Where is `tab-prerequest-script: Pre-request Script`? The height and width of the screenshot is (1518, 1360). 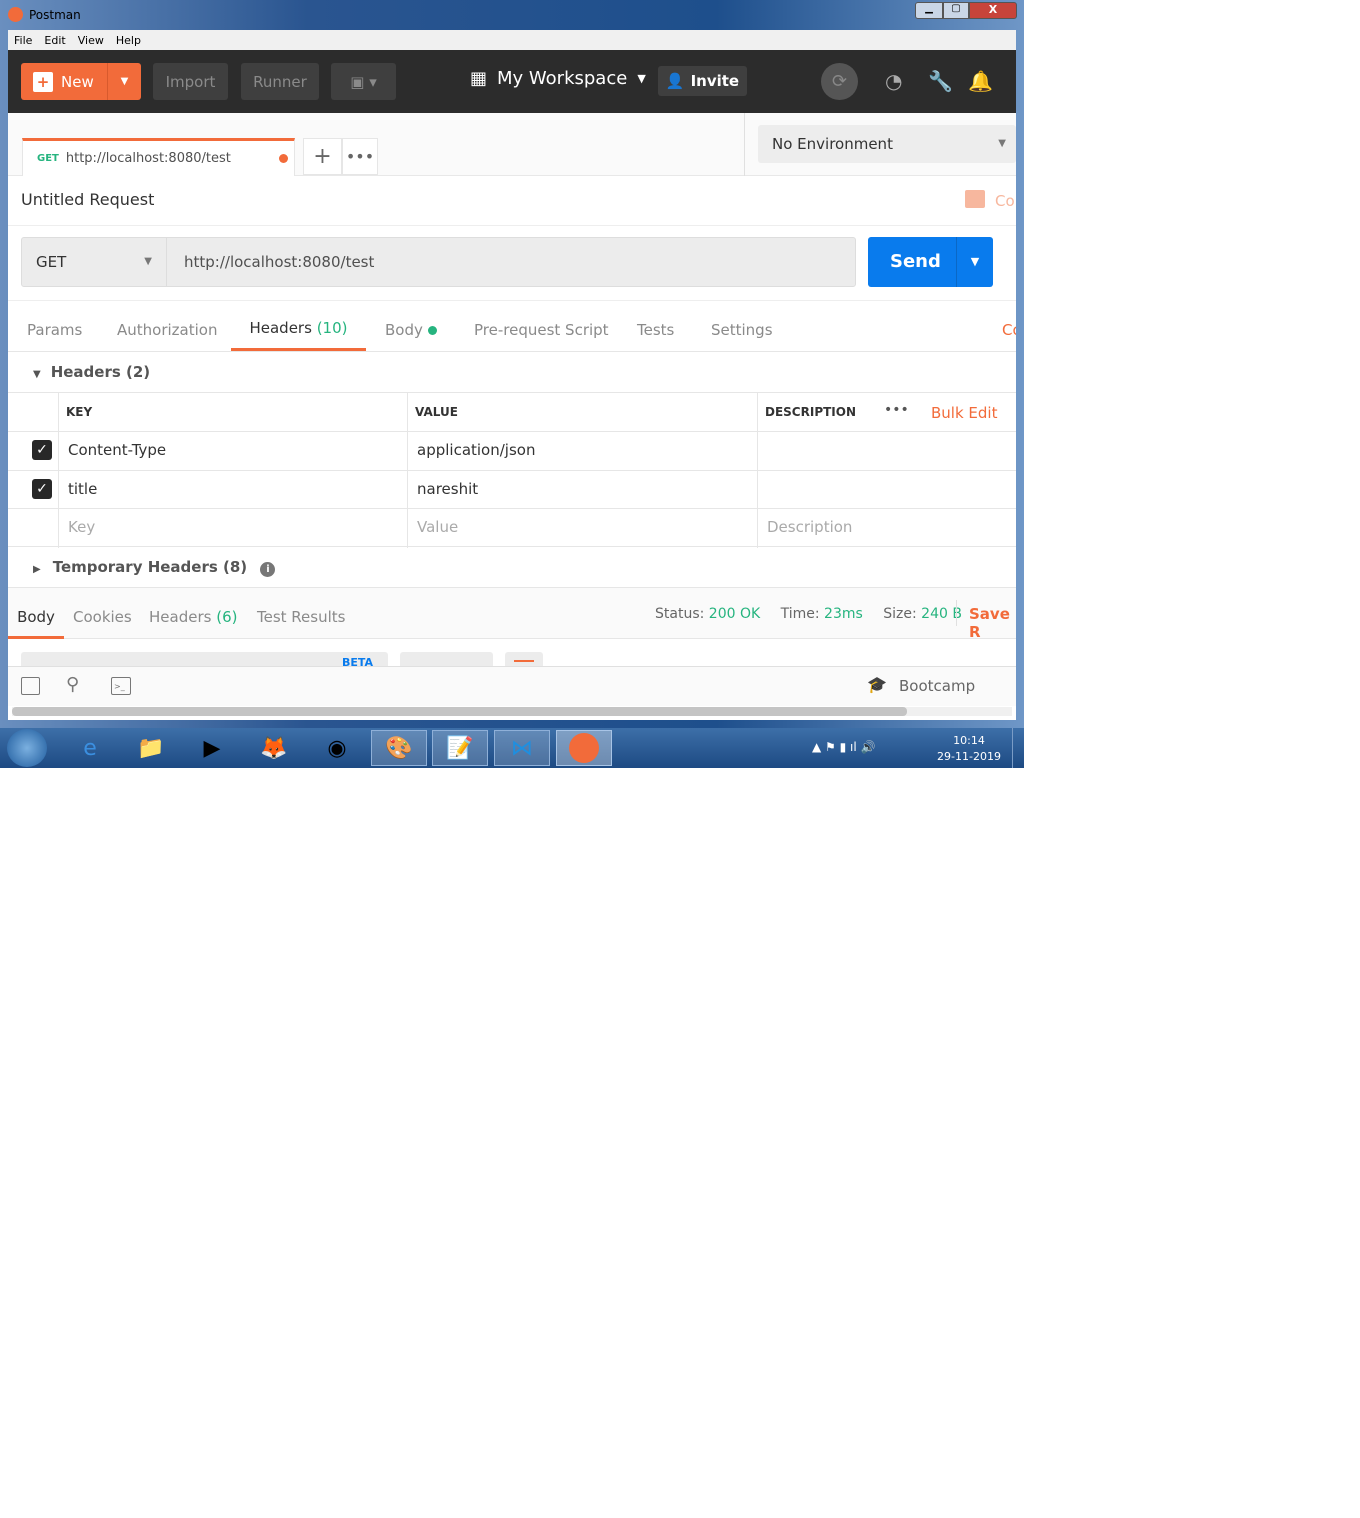
tab-prerequest-script: Pre-request Script is located at coordinates (541, 330).